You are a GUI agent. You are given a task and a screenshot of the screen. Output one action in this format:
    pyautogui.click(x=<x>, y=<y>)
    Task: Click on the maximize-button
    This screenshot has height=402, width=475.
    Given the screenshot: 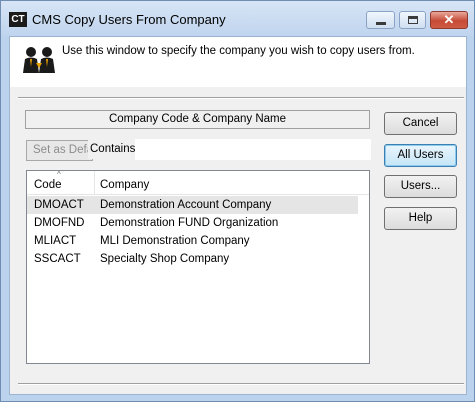 What is the action you would take?
    pyautogui.click(x=412, y=20)
    